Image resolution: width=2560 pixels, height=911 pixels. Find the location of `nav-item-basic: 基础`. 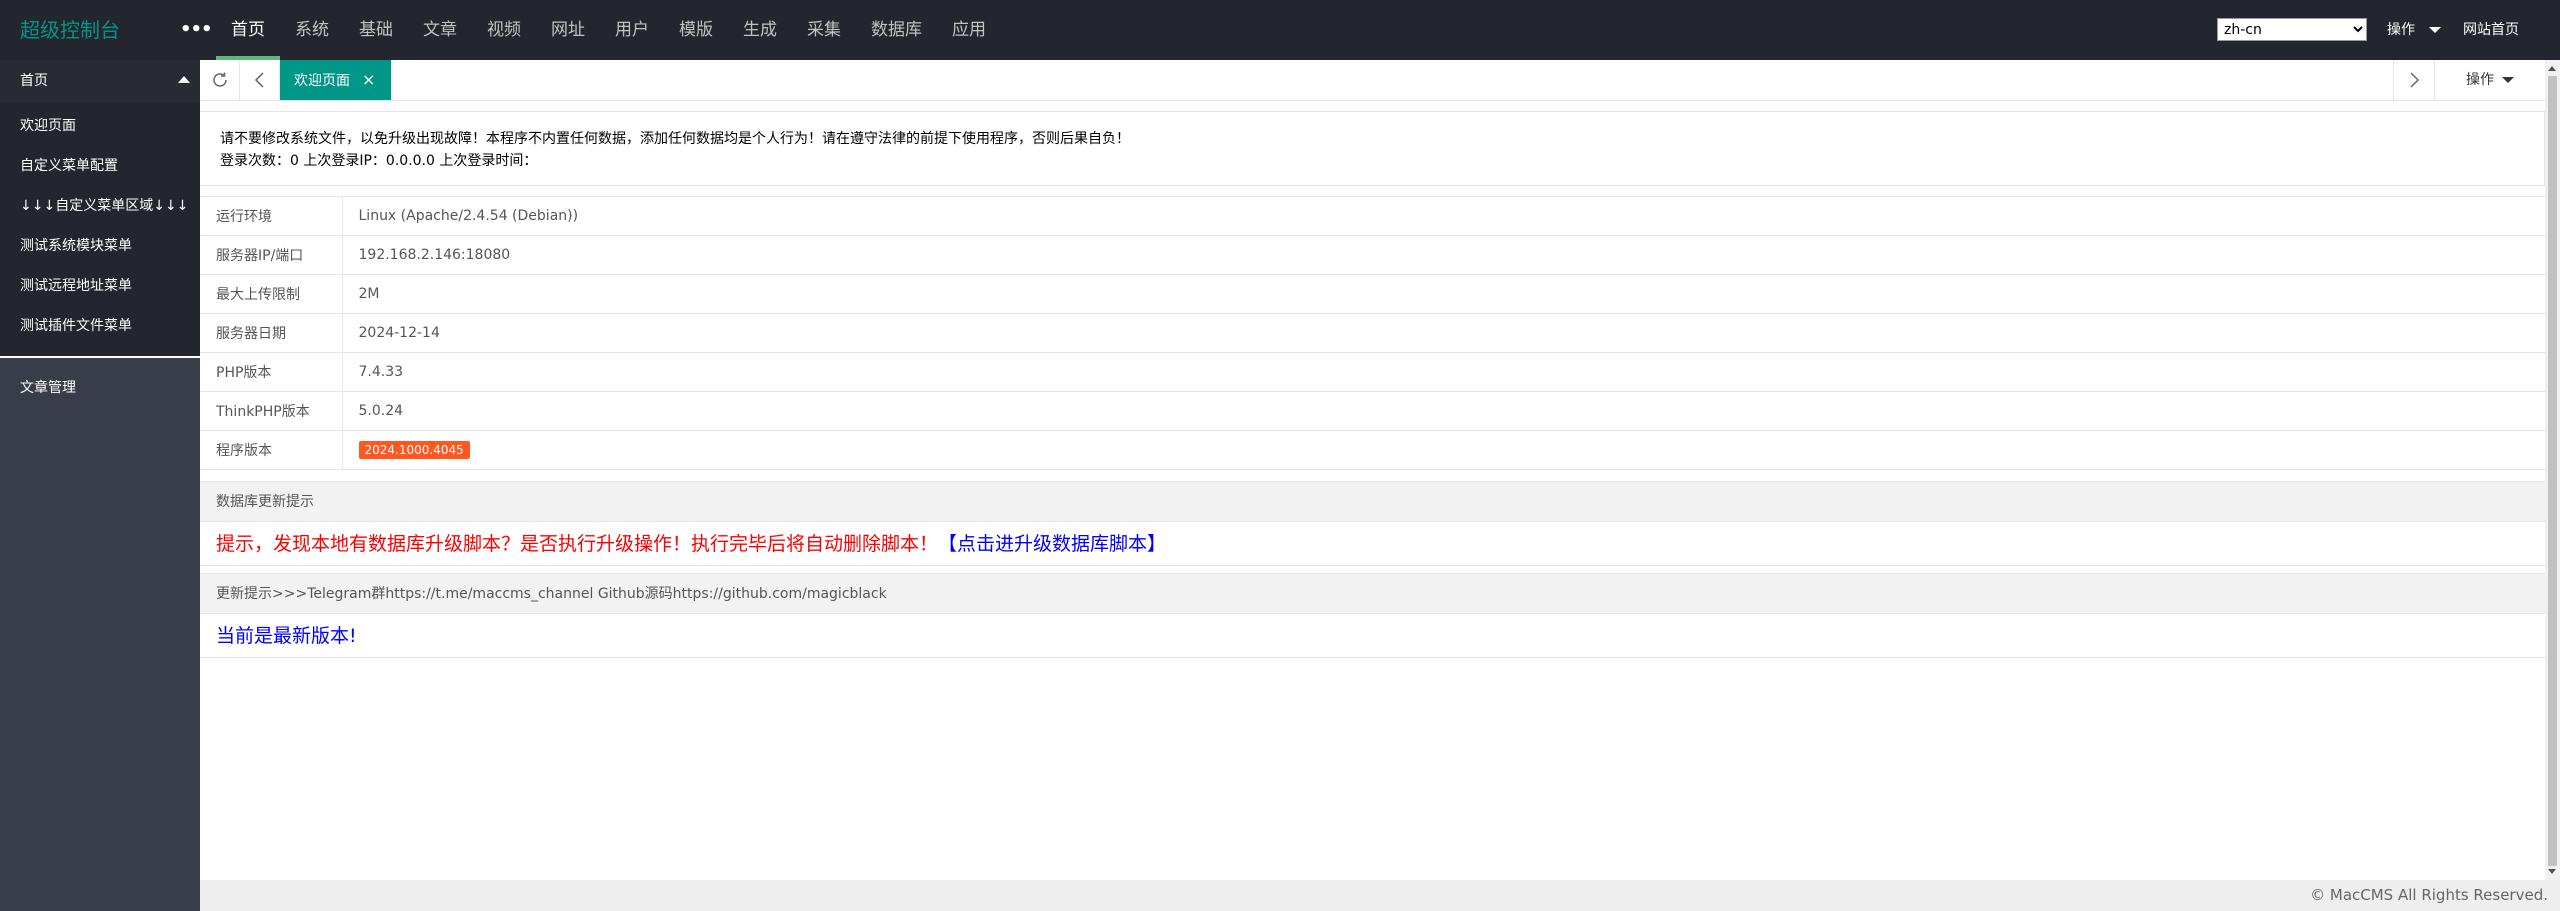

nav-item-basic: 基础 is located at coordinates (376, 30).